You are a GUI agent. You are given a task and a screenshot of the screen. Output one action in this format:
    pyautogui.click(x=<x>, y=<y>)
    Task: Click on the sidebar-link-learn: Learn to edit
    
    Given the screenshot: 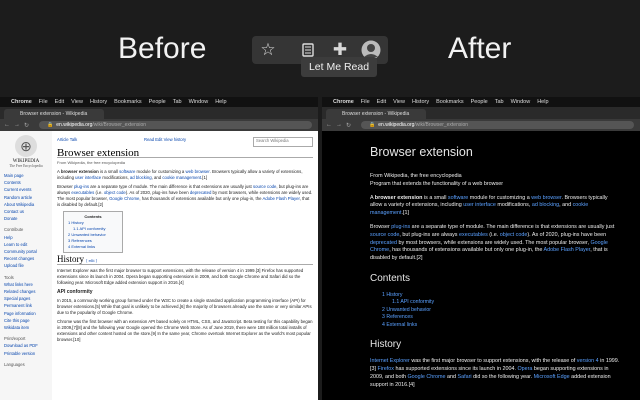 What is the action you would take?
    pyautogui.click(x=26, y=245)
    